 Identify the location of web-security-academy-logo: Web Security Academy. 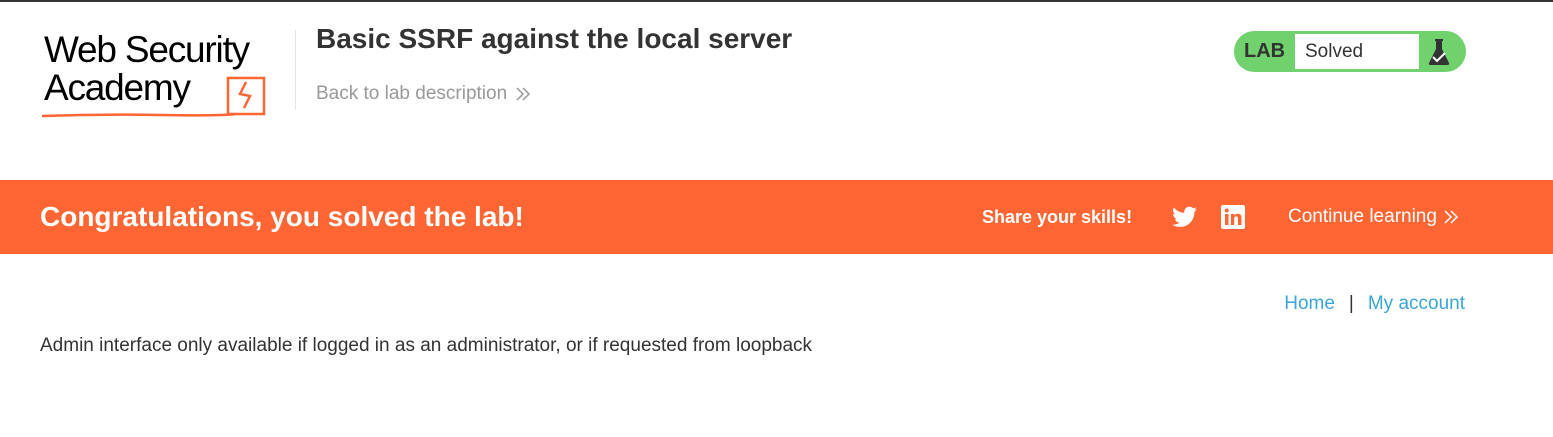
(166, 76).